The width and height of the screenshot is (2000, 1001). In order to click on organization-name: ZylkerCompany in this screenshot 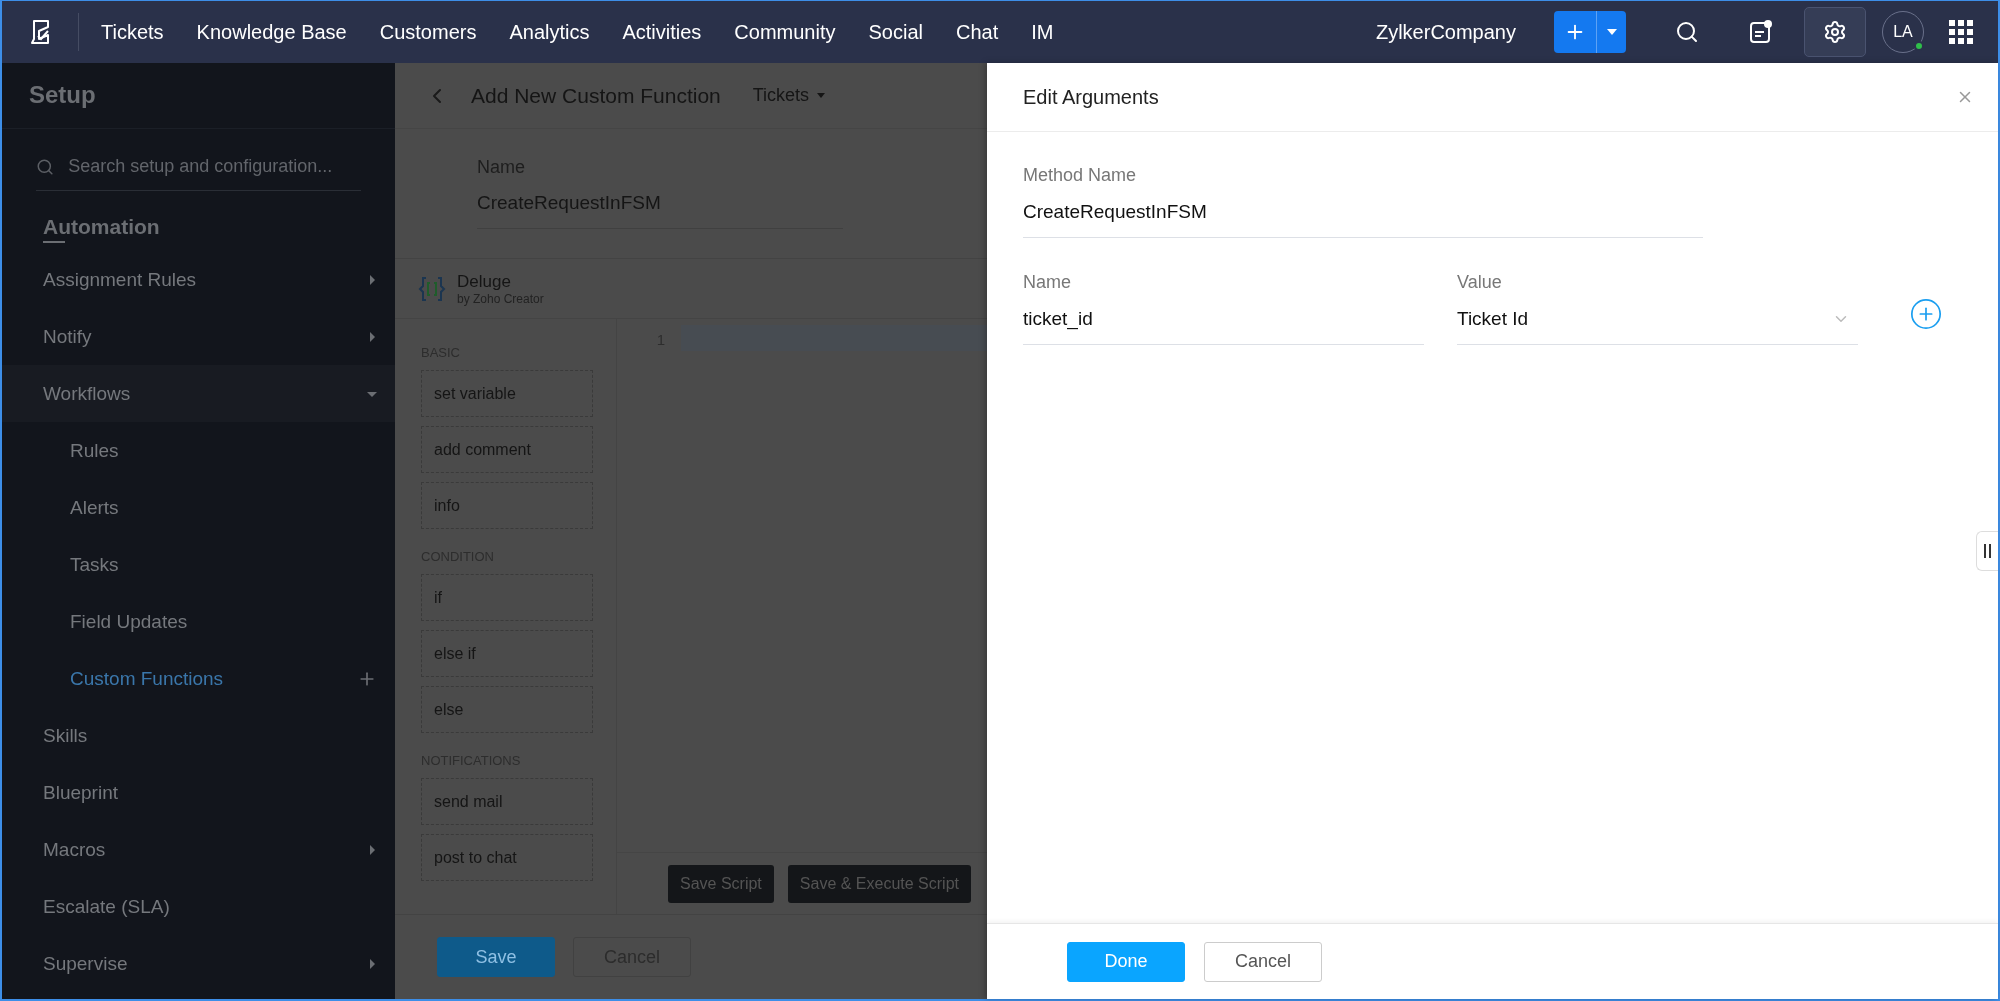, I will do `click(1445, 32)`.